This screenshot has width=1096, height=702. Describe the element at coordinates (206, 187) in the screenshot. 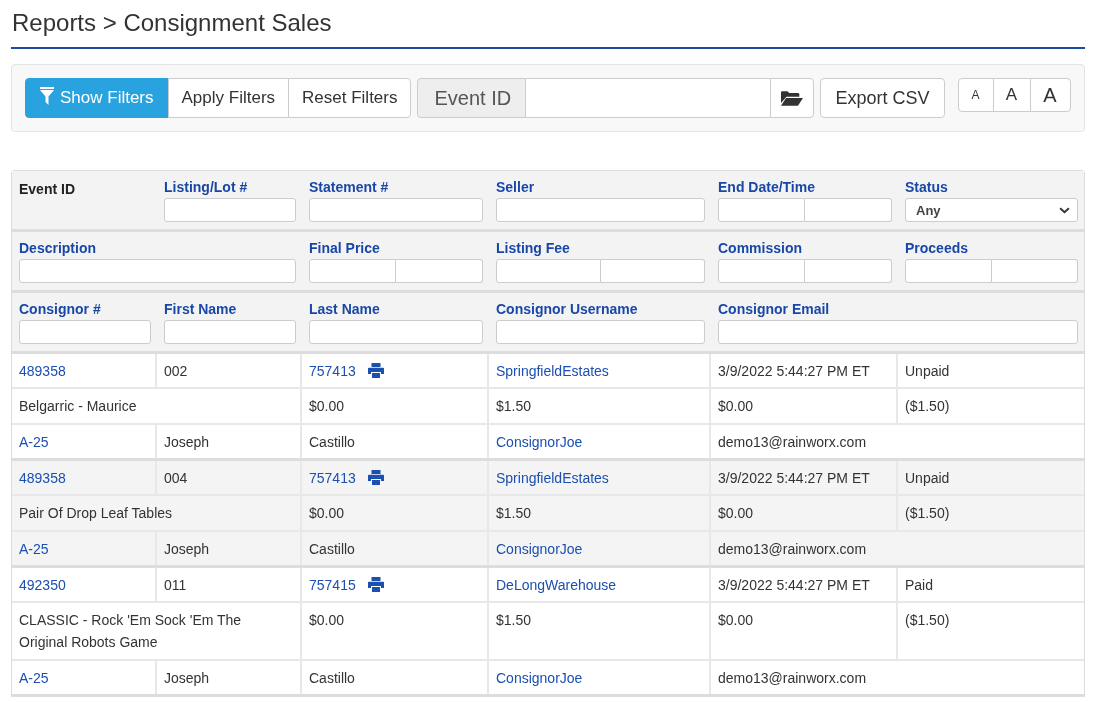

I see `column-header-link: Listing/Lot #` at that location.